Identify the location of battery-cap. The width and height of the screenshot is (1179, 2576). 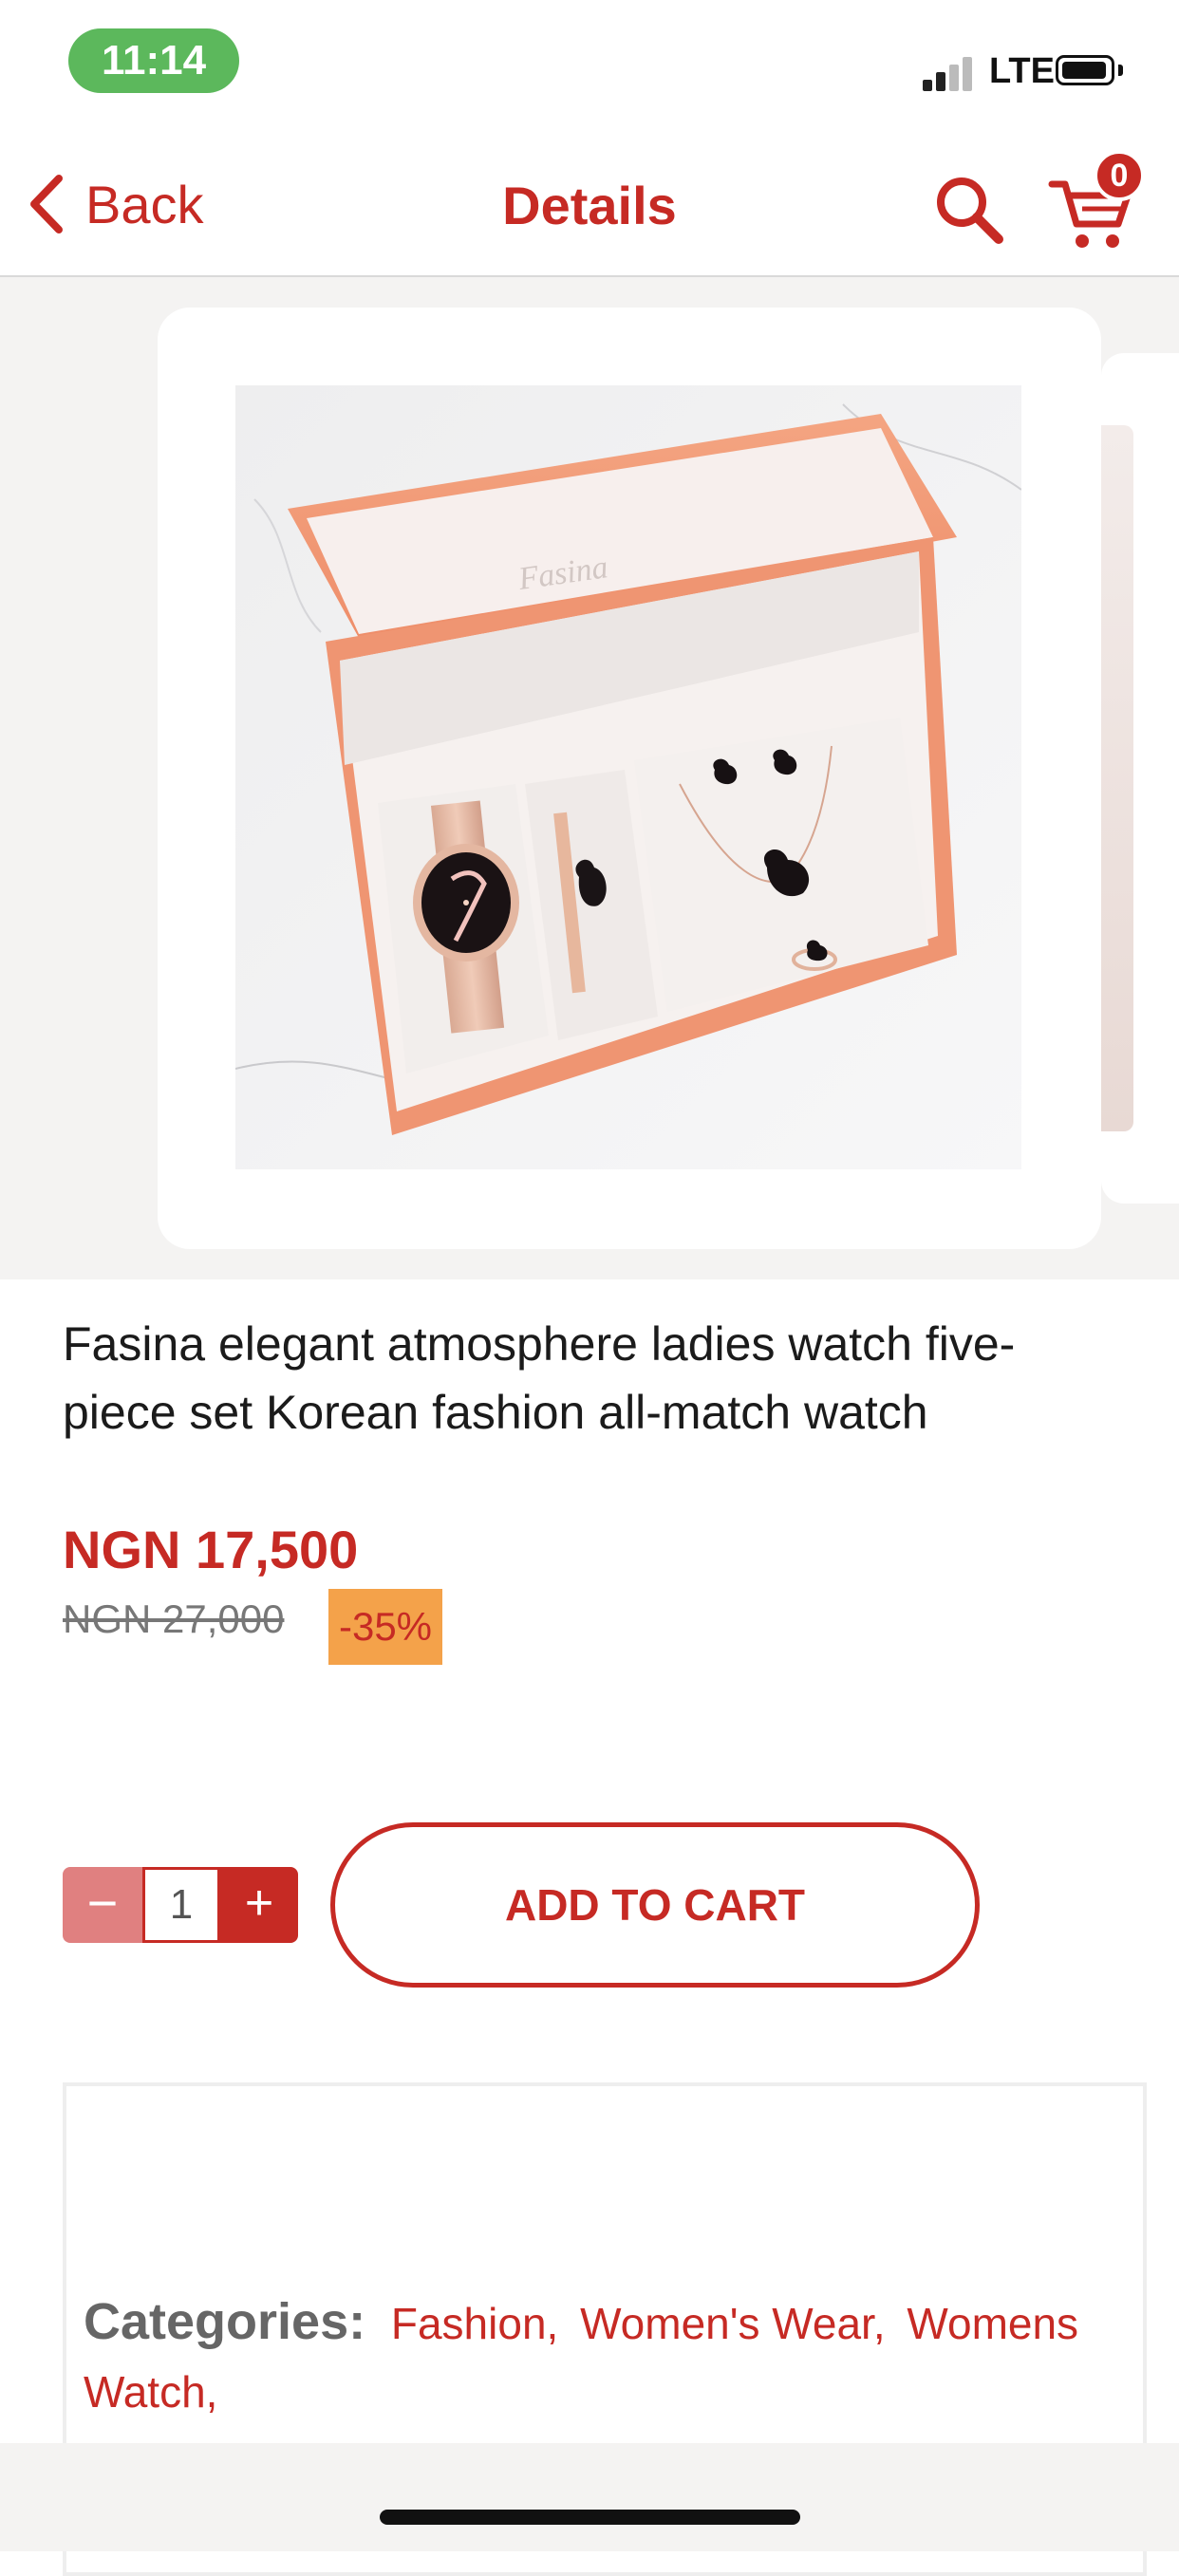
(1120, 71).